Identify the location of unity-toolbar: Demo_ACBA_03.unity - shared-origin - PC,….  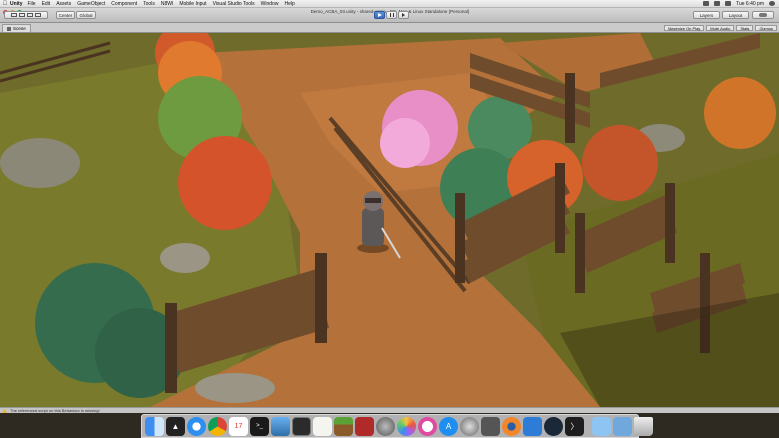
(389, 15).